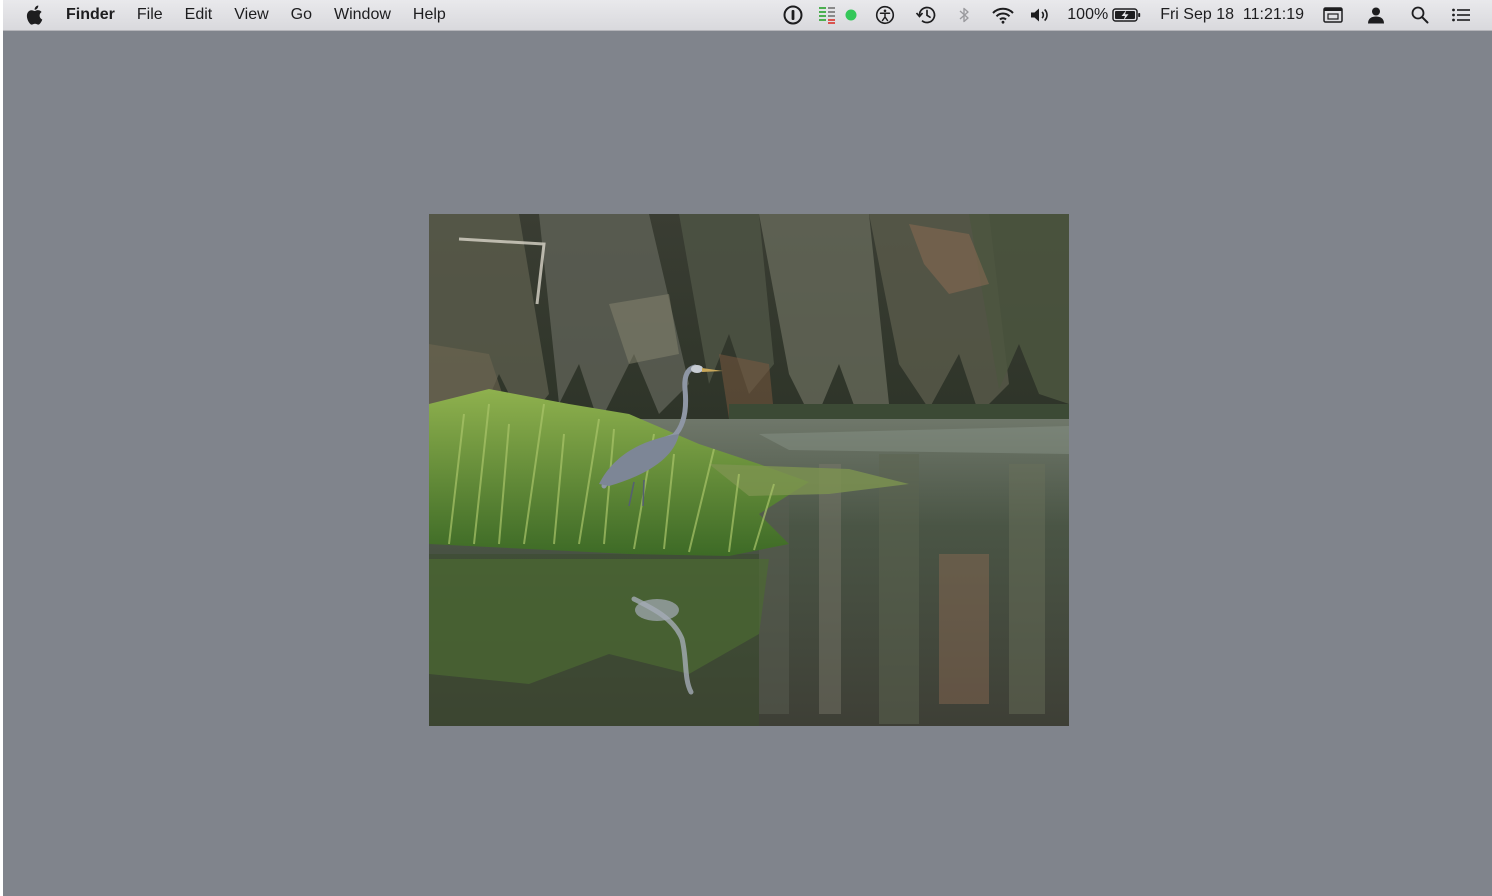 The width and height of the screenshot is (1492, 896). I want to click on time-machine-icon, so click(926, 15).